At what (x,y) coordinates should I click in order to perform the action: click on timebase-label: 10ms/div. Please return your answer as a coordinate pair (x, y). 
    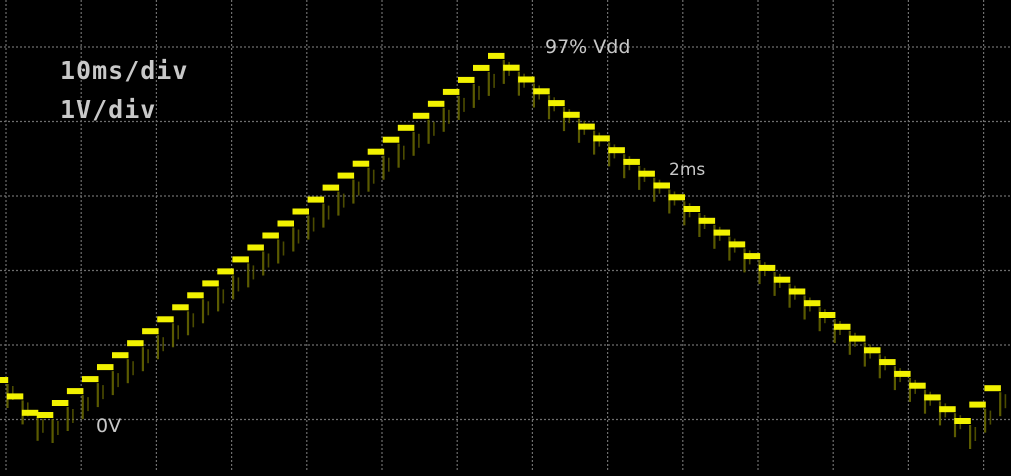
    Looking at the image, I should click on (124, 70).